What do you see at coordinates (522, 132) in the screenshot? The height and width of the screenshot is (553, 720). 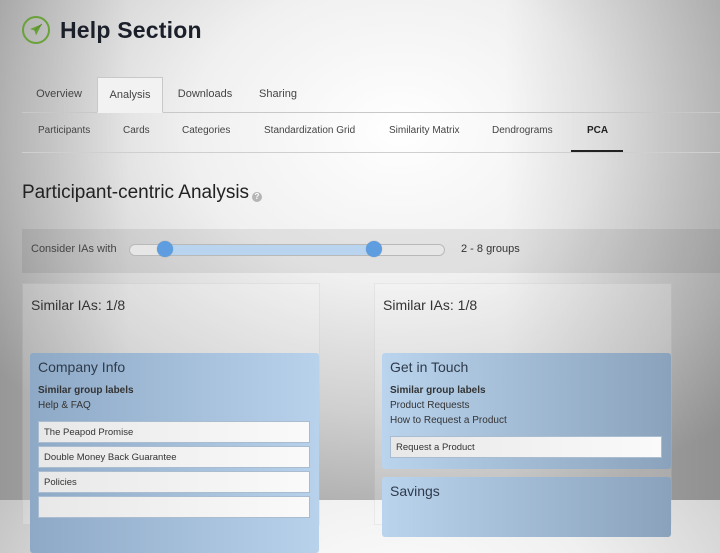 I see `subtab-dendrograms: Dendrograms` at bounding box center [522, 132].